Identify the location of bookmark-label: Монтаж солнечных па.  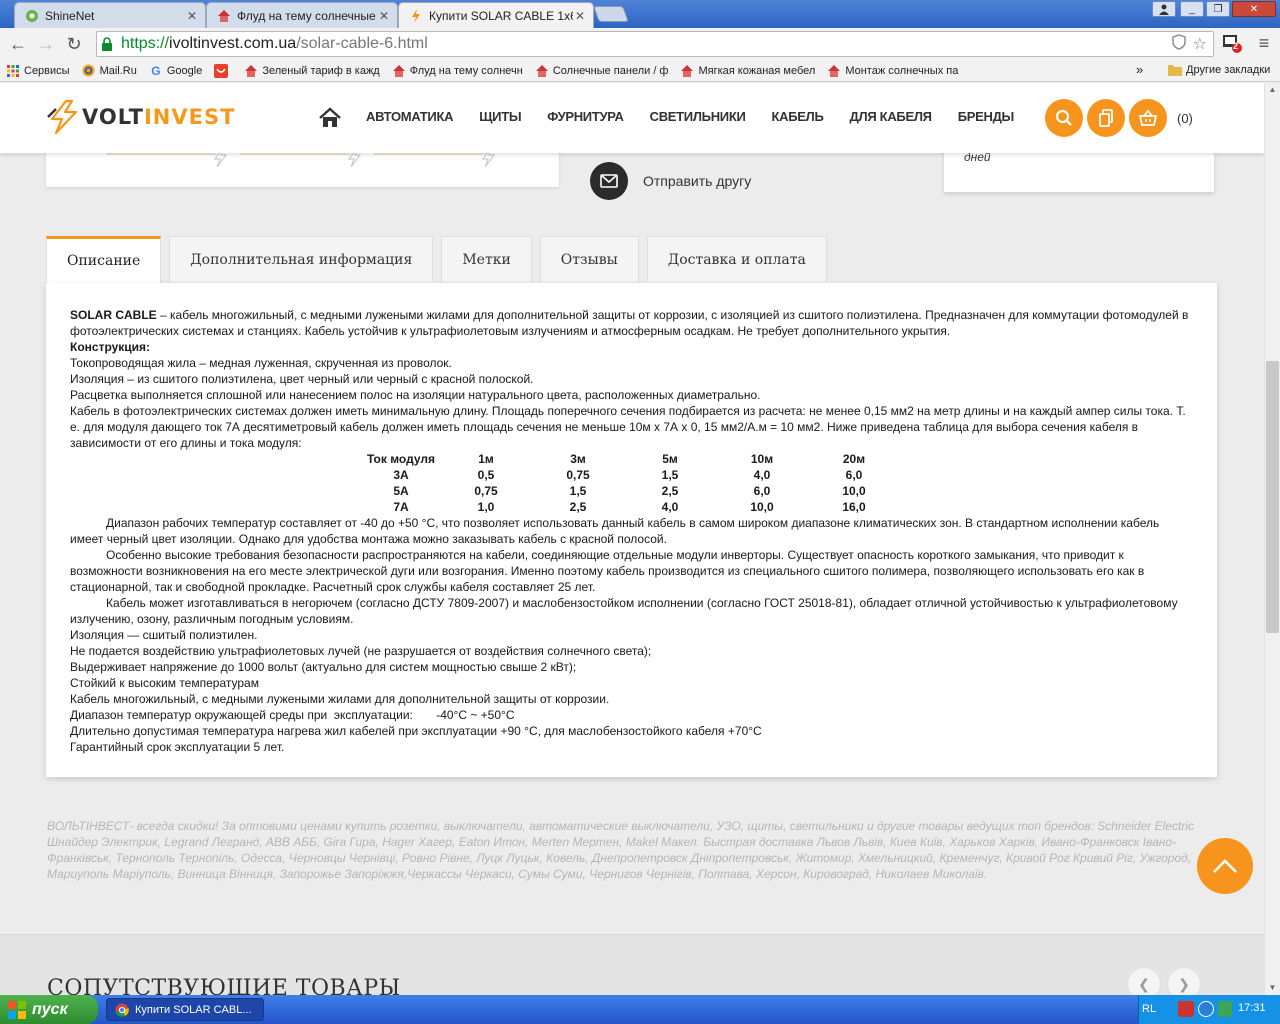
(902, 70).